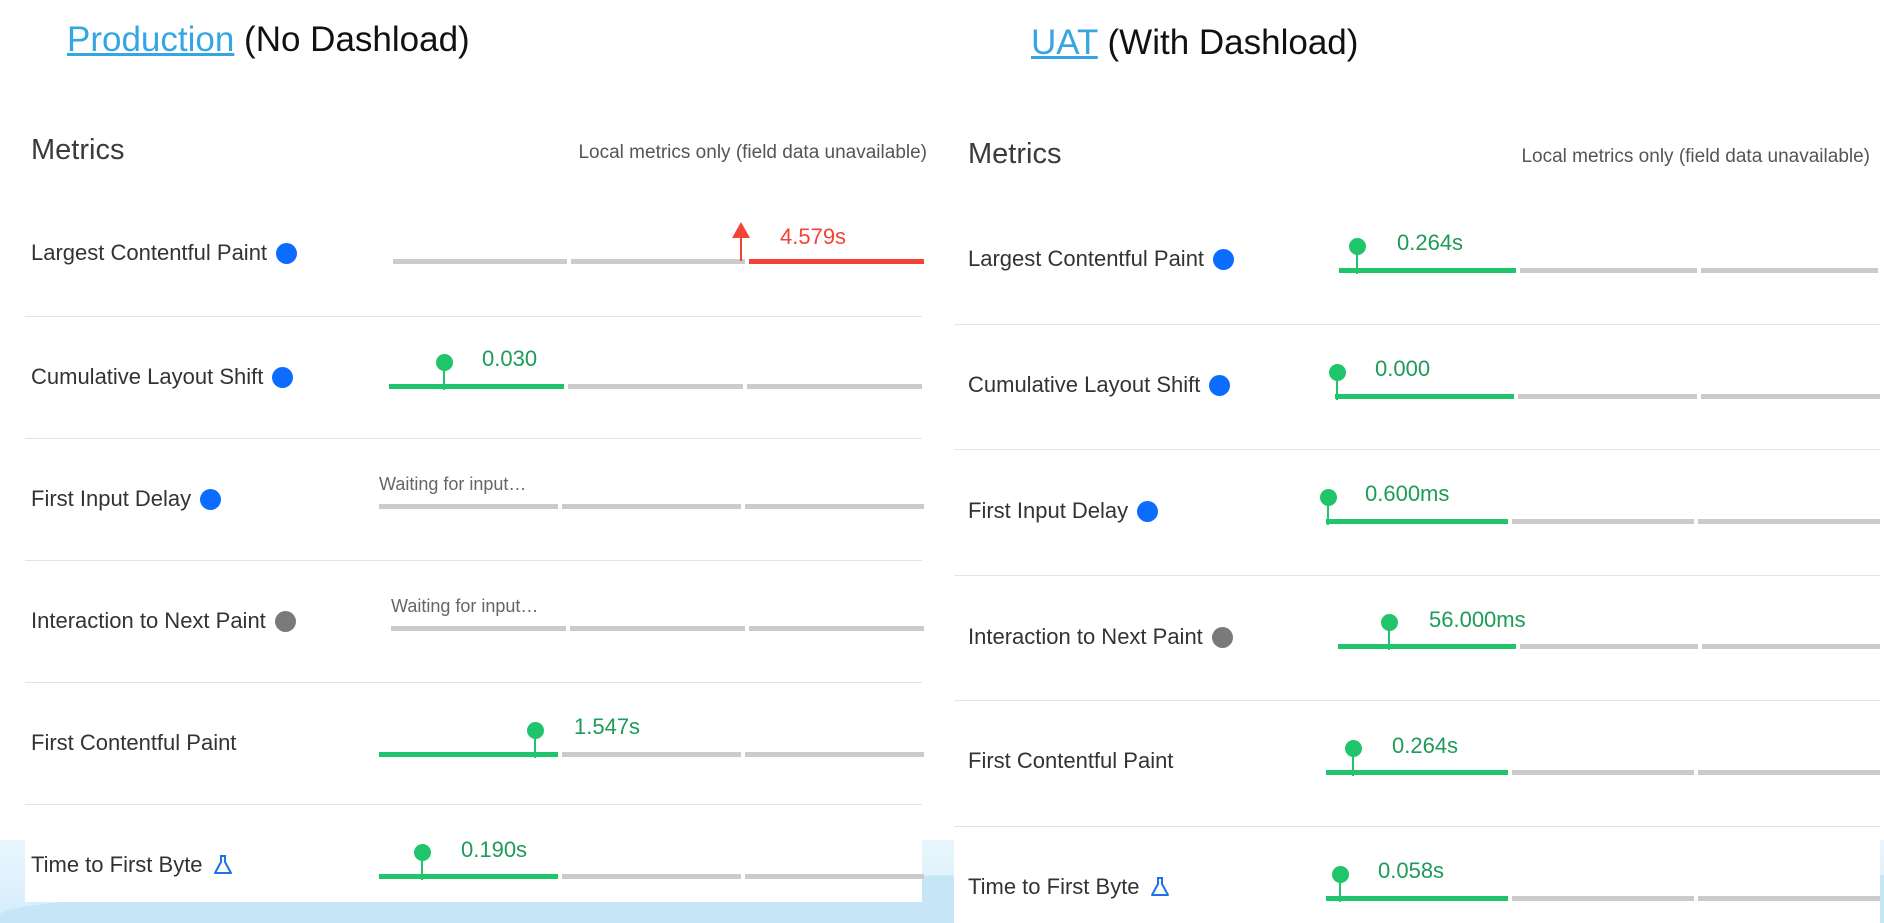  What do you see at coordinates (268, 40) in the screenshot?
I see `left-heading: Production (No Dashload)` at bounding box center [268, 40].